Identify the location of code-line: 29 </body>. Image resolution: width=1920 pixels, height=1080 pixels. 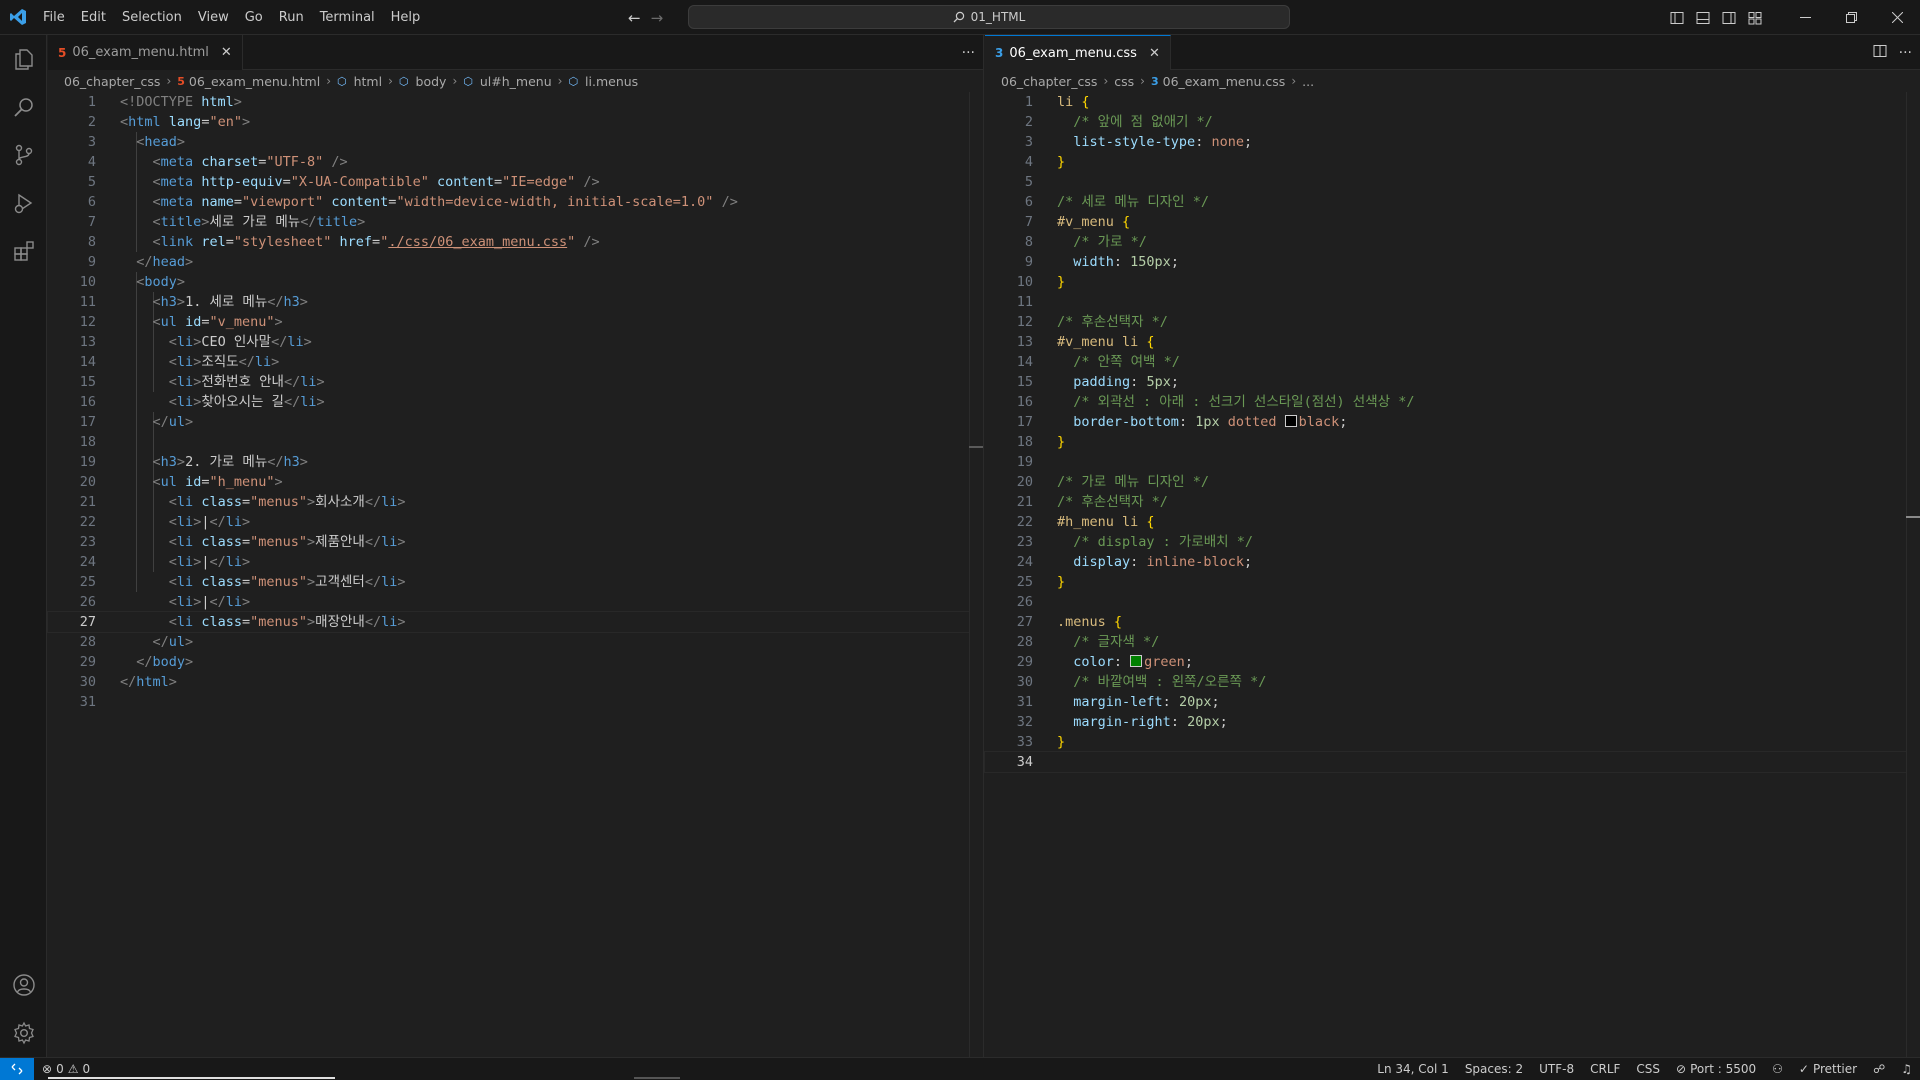
(136, 662).